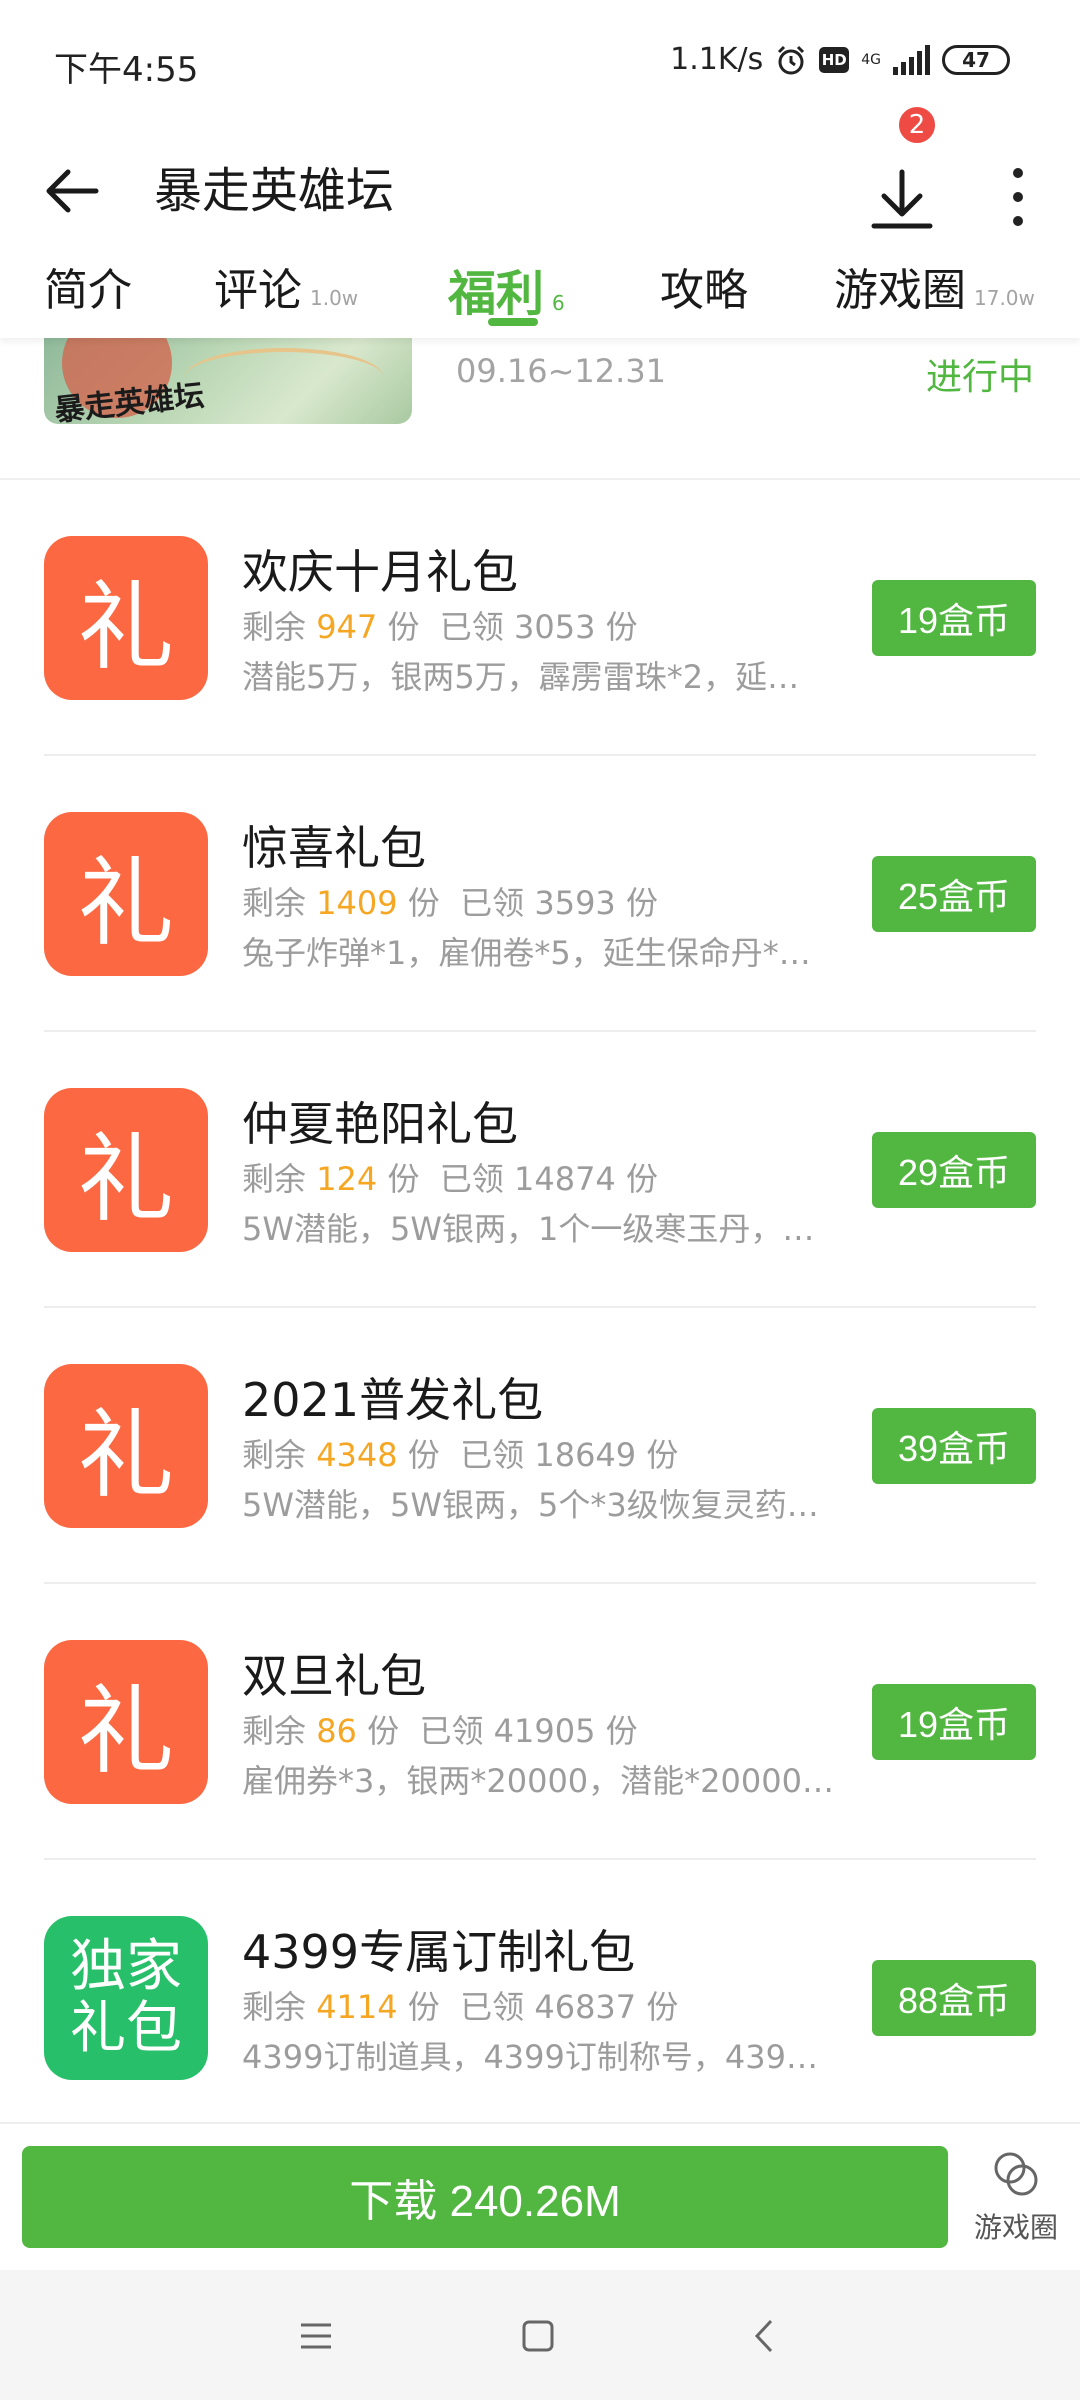 Image resolution: width=1080 pixels, height=2400 pixels. I want to click on signal-icon, so click(911, 59).